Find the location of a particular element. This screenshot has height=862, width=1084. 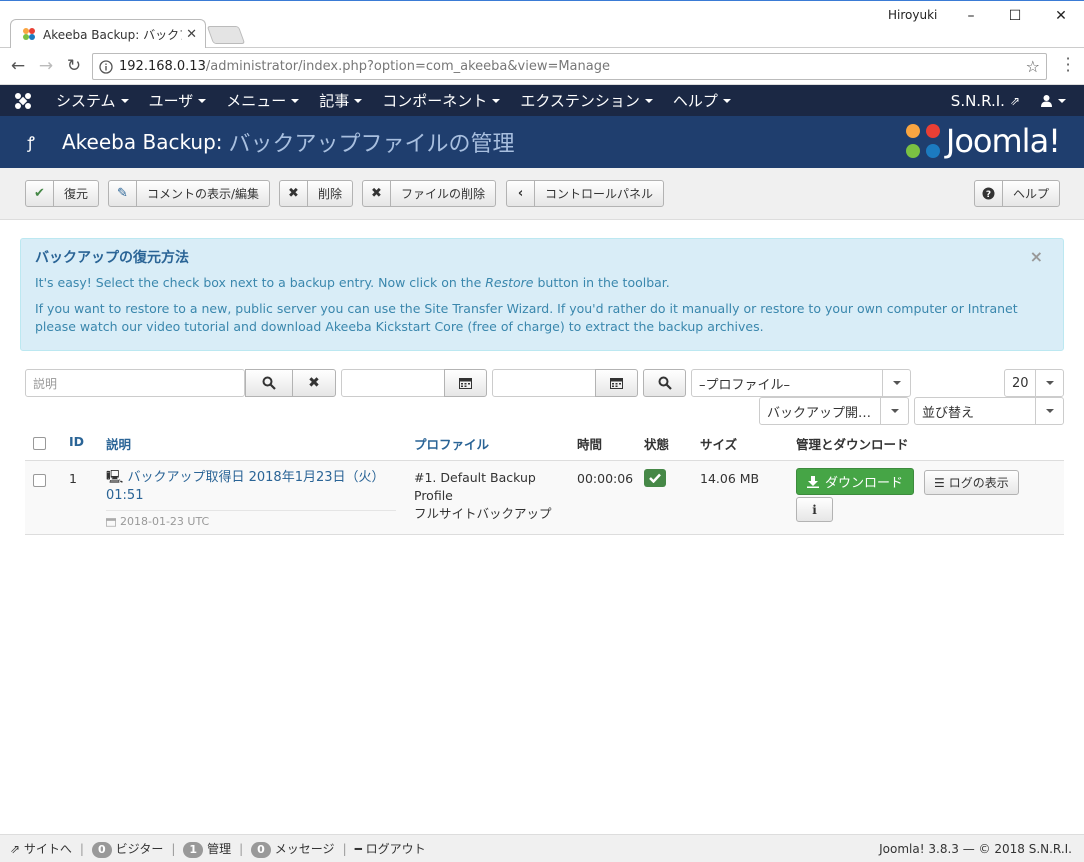

date-to-calendar-button is located at coordinates (616, 383).